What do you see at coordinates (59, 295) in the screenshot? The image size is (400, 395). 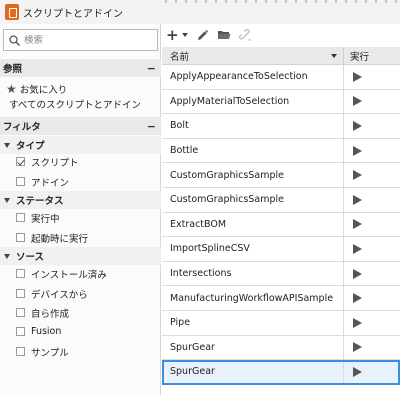 I see `from-device-filter-label: デバイスから` at bounding box center [59, 295].